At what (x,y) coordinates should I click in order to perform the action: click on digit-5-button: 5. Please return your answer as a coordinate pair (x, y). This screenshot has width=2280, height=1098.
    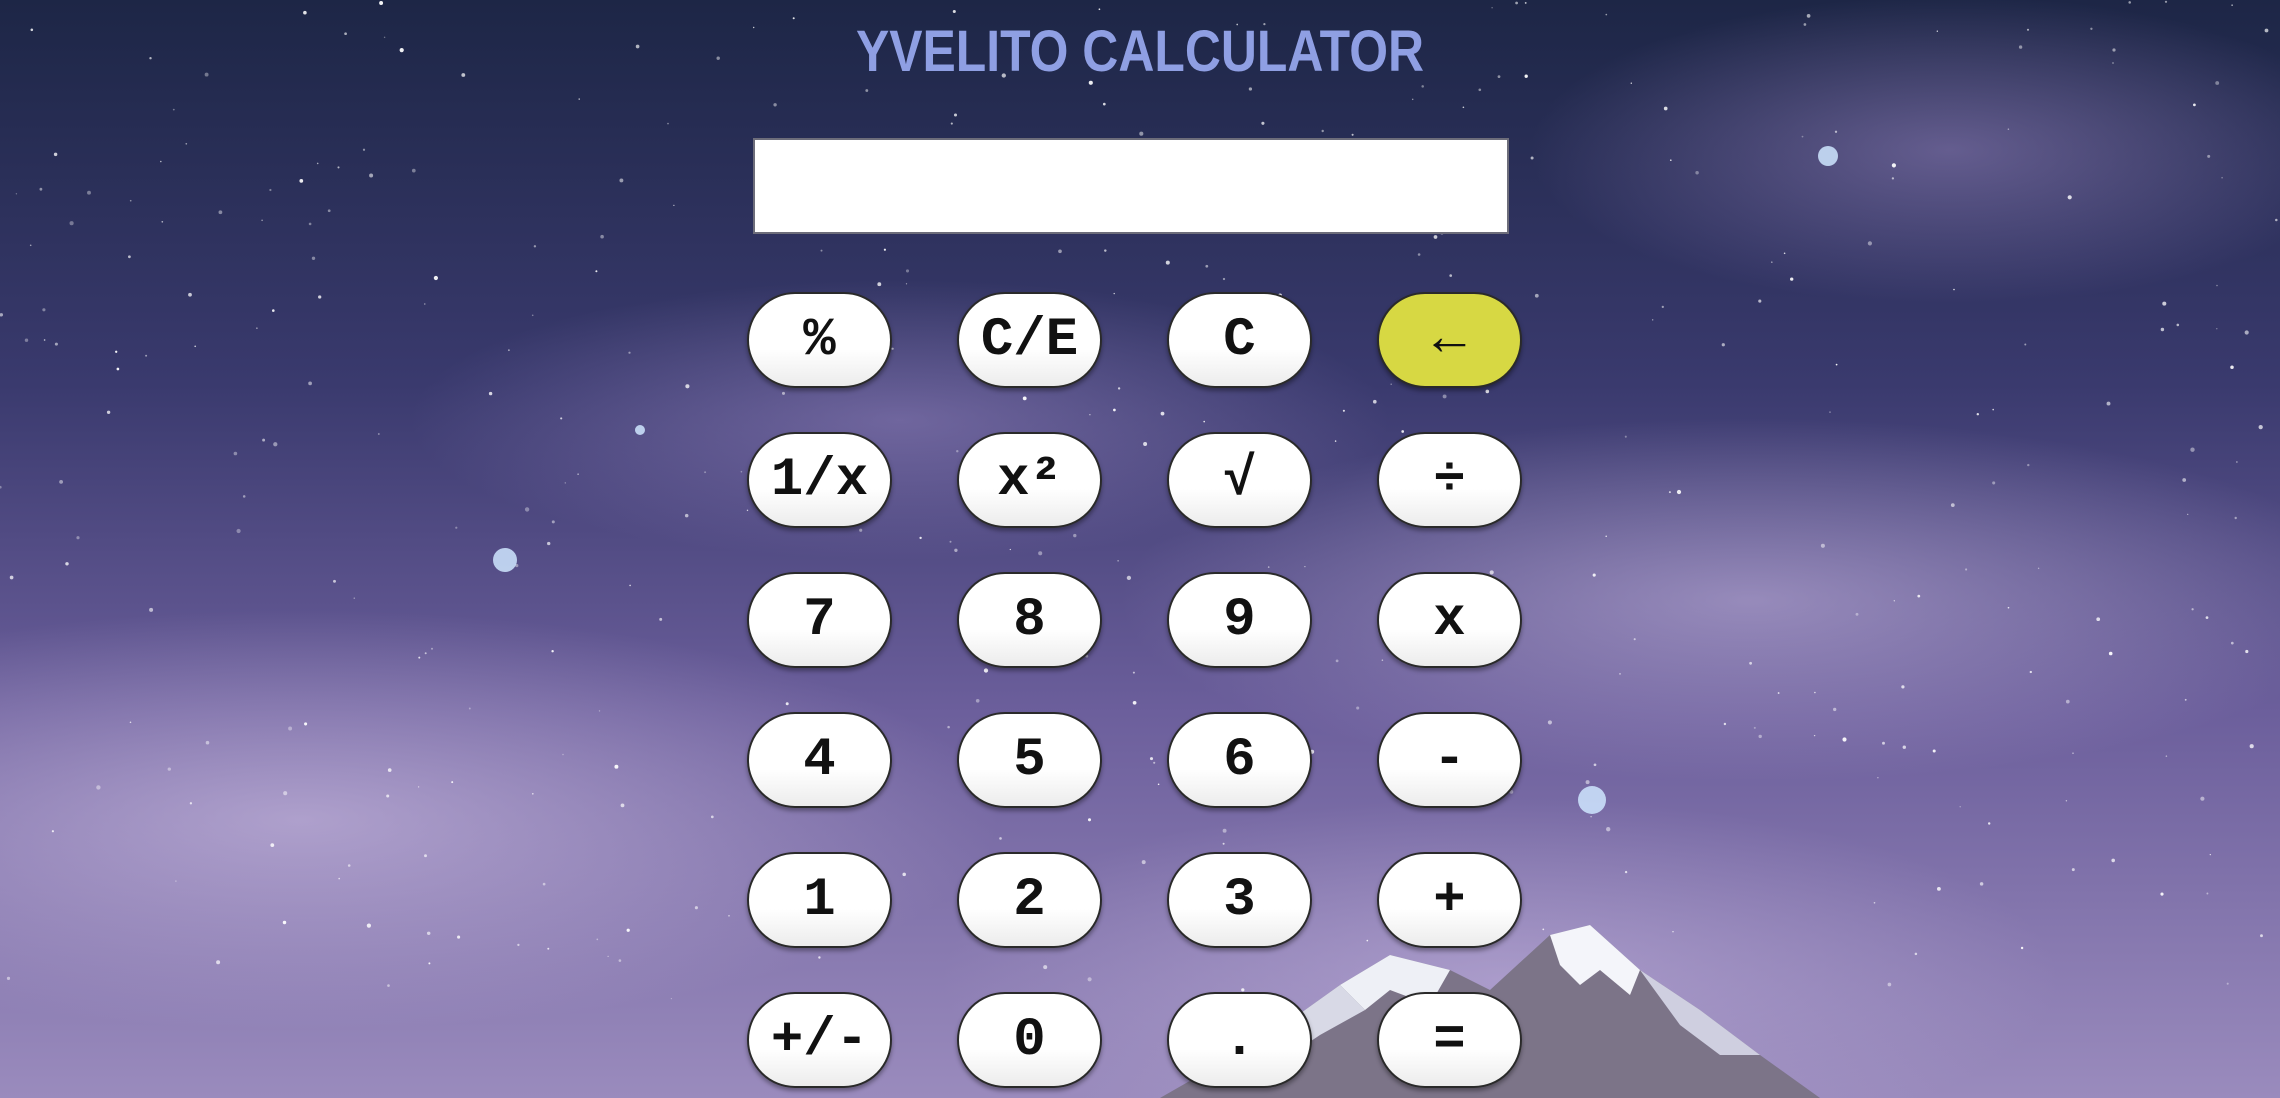
    Looking at the image, I should click on (1029, 760).